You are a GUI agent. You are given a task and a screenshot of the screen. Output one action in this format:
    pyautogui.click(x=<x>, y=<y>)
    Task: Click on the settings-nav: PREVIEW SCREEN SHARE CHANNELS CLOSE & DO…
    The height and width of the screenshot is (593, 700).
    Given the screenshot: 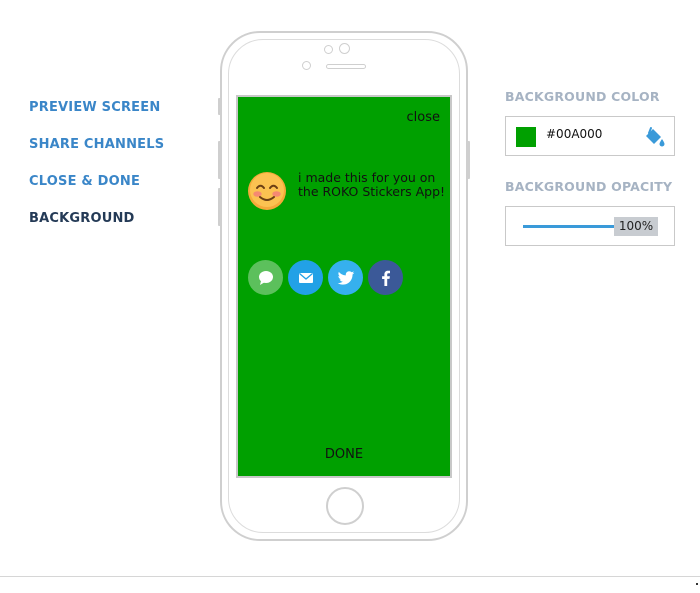 What is the action you would take?
    pyautogui.click(x=96, y=173)
    